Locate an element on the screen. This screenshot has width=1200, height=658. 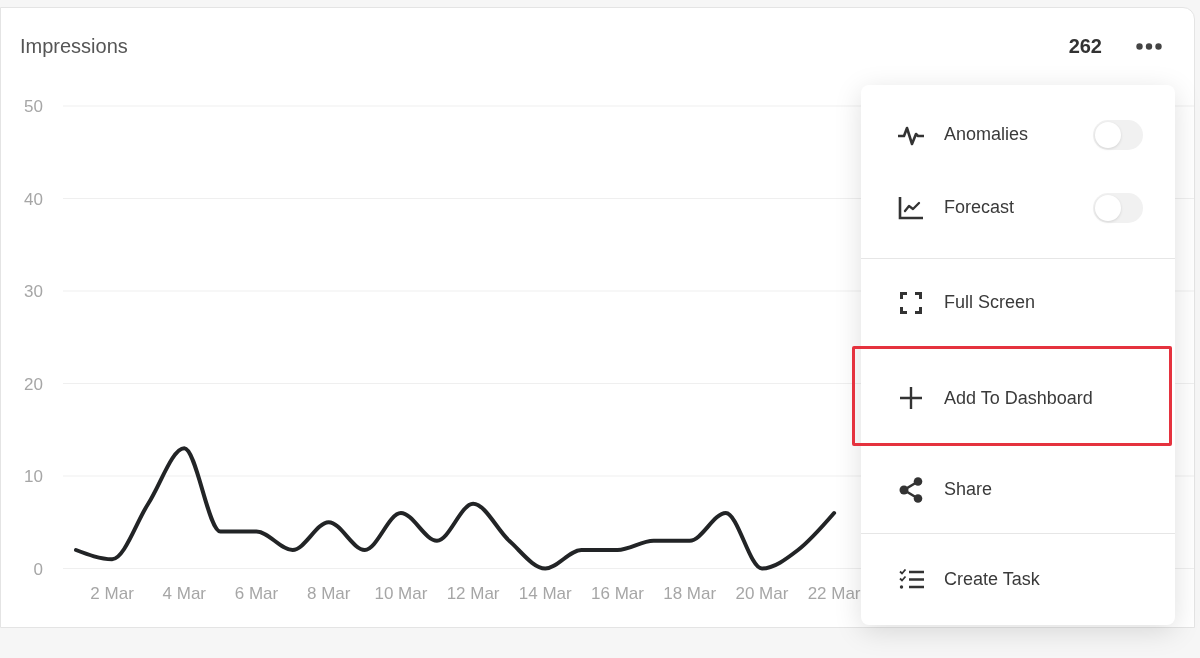
x-axis-label: 4 Mar is located at coordinates (184, 593).